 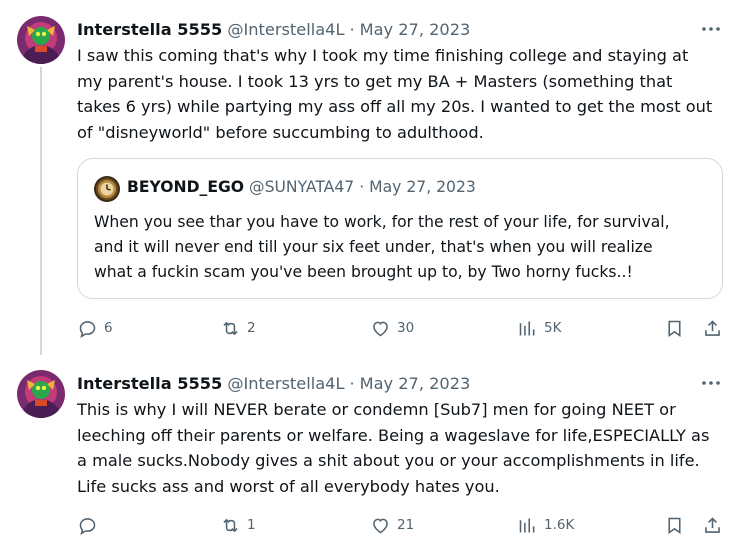 I want to click on tweet-actions: 6 2 30 5K, so click(x=402, y=328).